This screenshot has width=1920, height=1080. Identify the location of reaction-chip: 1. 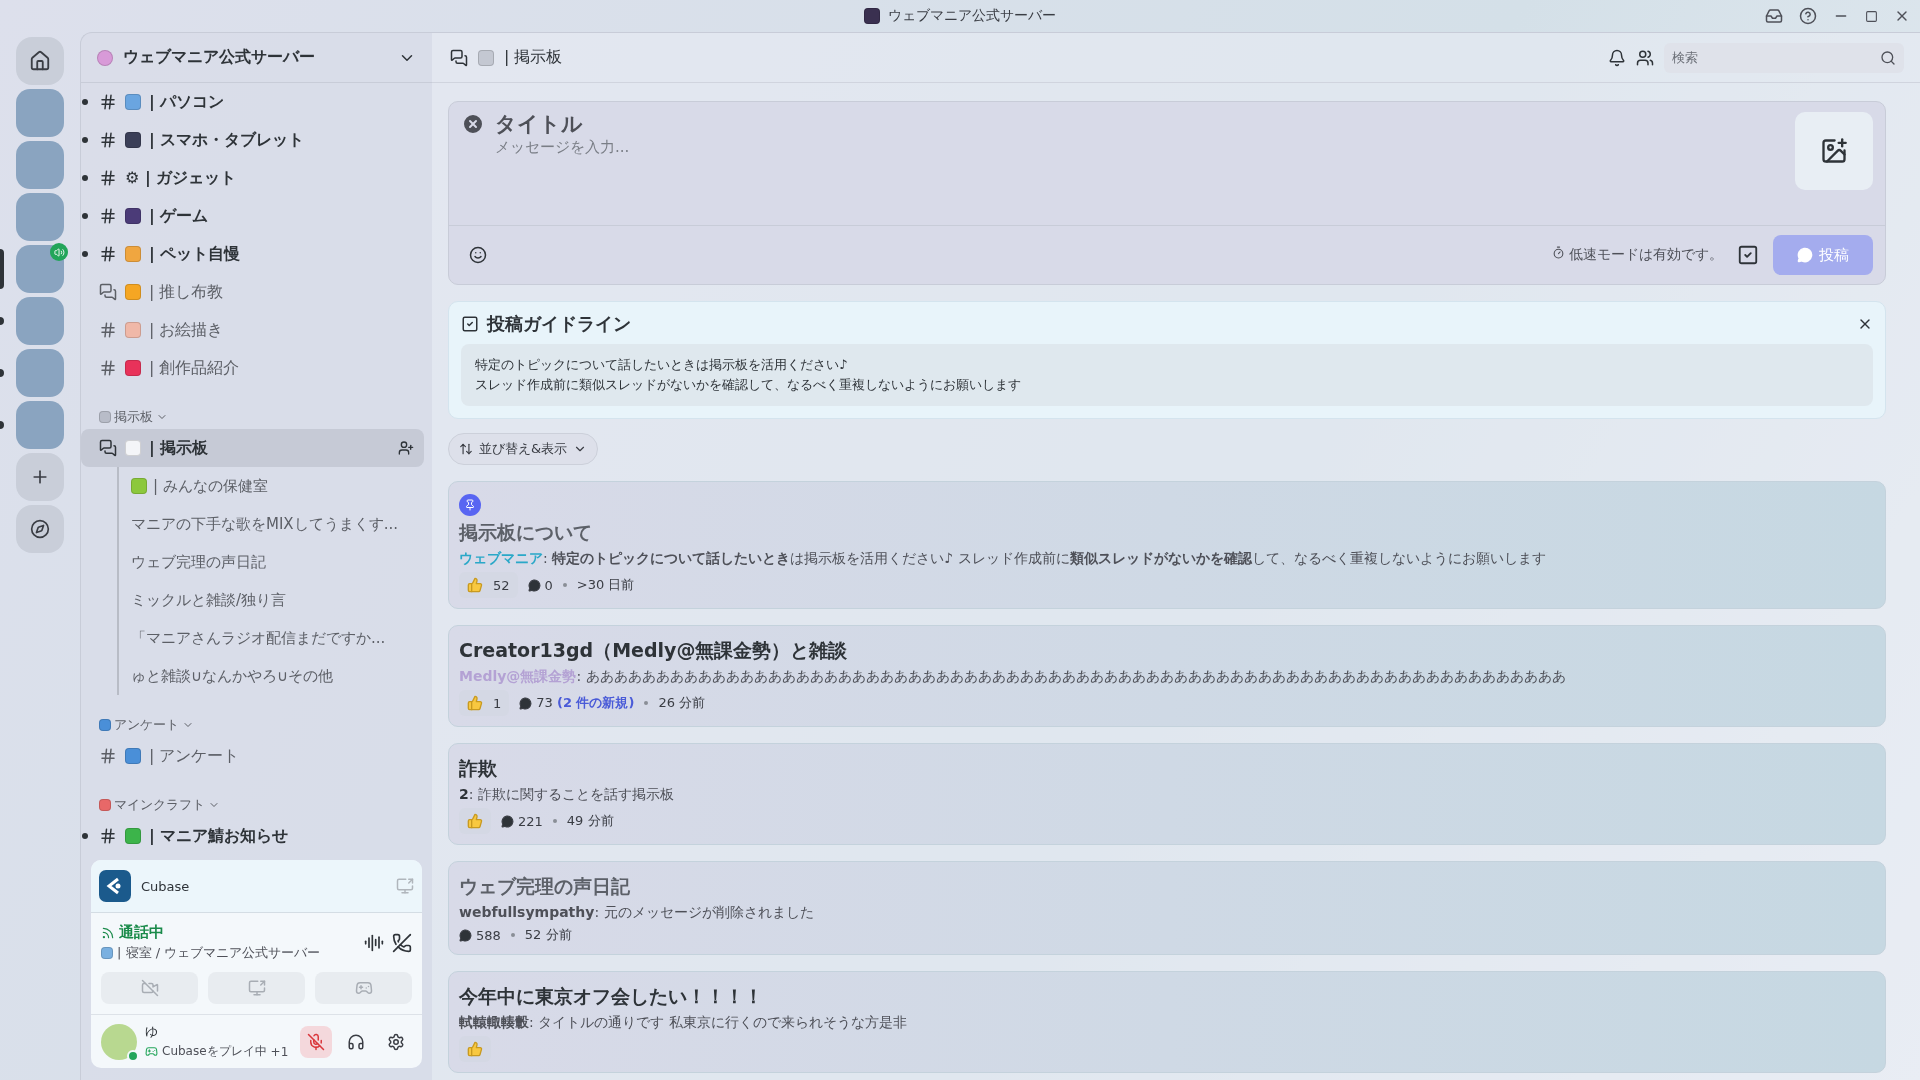
(484, 703).